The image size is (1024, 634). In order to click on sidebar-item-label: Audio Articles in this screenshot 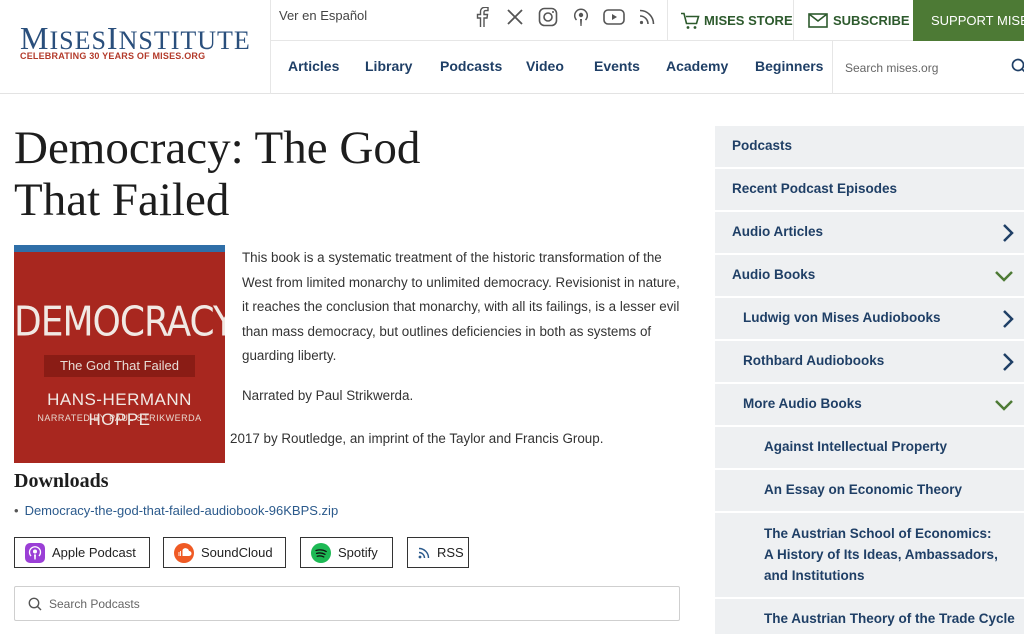, I will do `click(778, 231)`.